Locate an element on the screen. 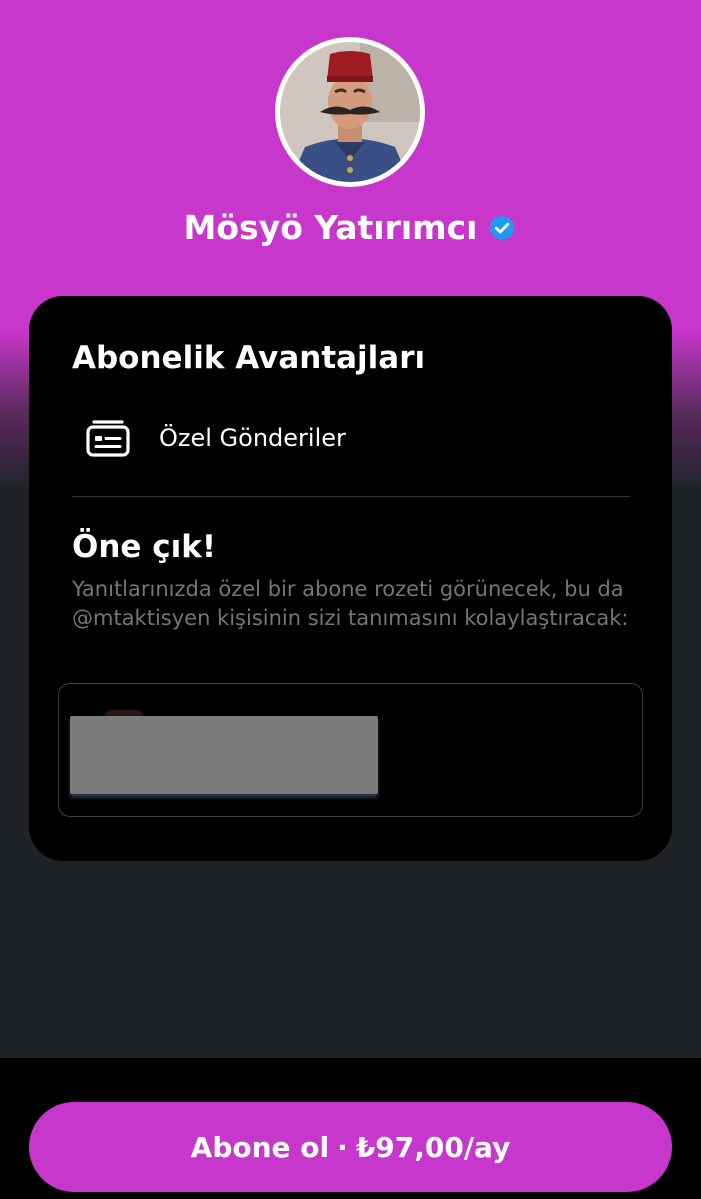 Image resolution: width=701 pixels, height=1199 pixels. profile-header: Mösyö Yatırımcı is located at coordinates (350, 227).